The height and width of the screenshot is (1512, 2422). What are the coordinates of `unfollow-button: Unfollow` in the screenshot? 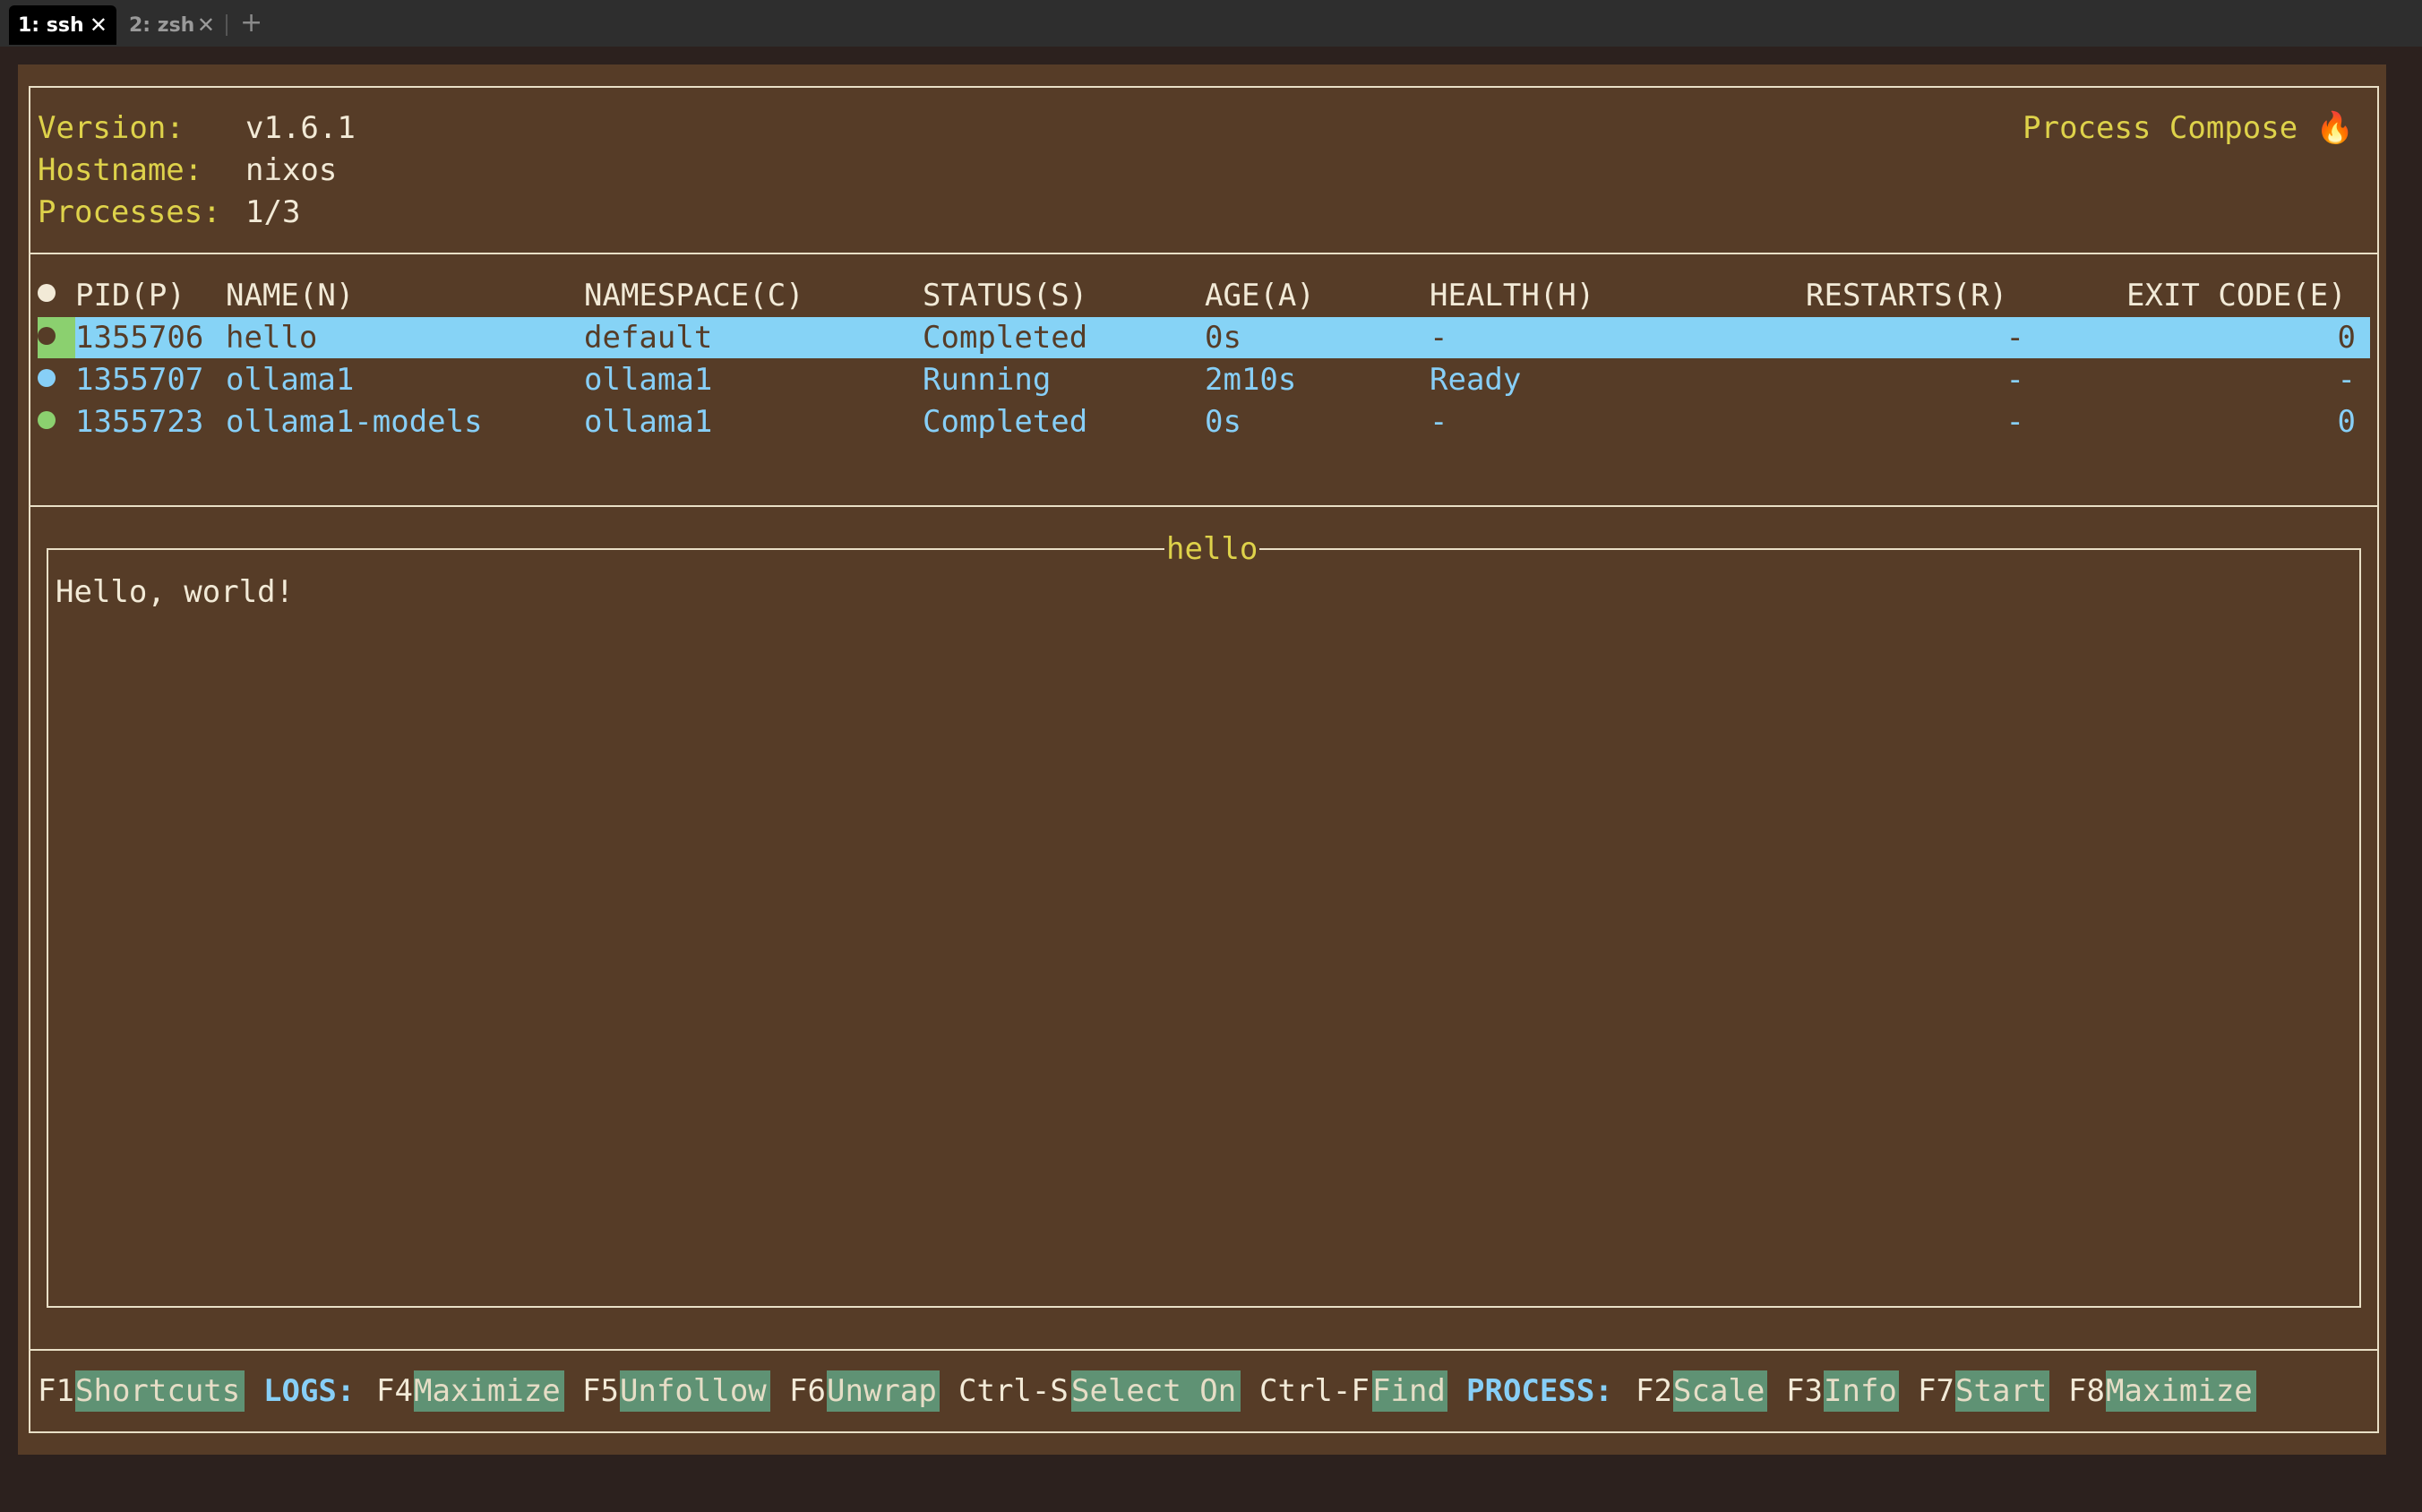 It's located at (695, 1391).